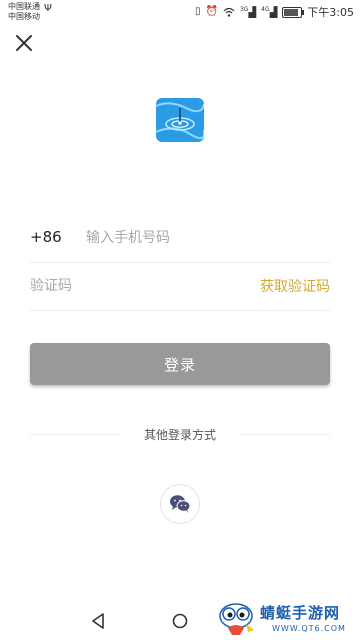 The height and width of the screenshot is (640, 360). I want to click on network-3g-icon: 3G▟, so click(248, 12).